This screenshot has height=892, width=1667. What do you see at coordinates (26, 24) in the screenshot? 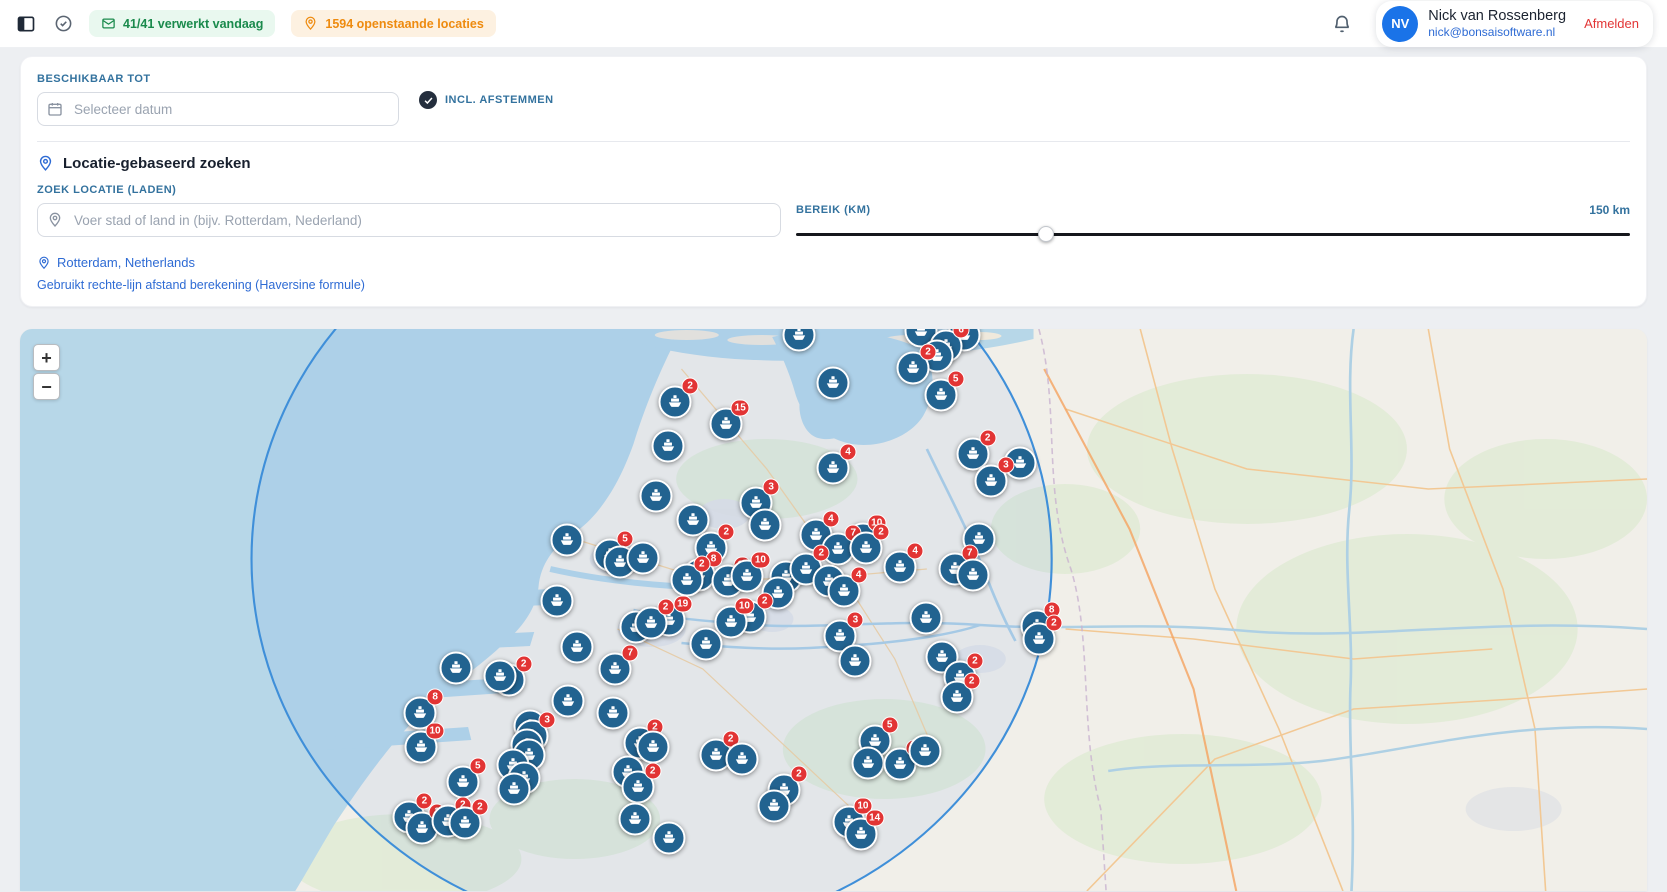
I see `sidebar-toggle-button` at bounding box center [26, 24].